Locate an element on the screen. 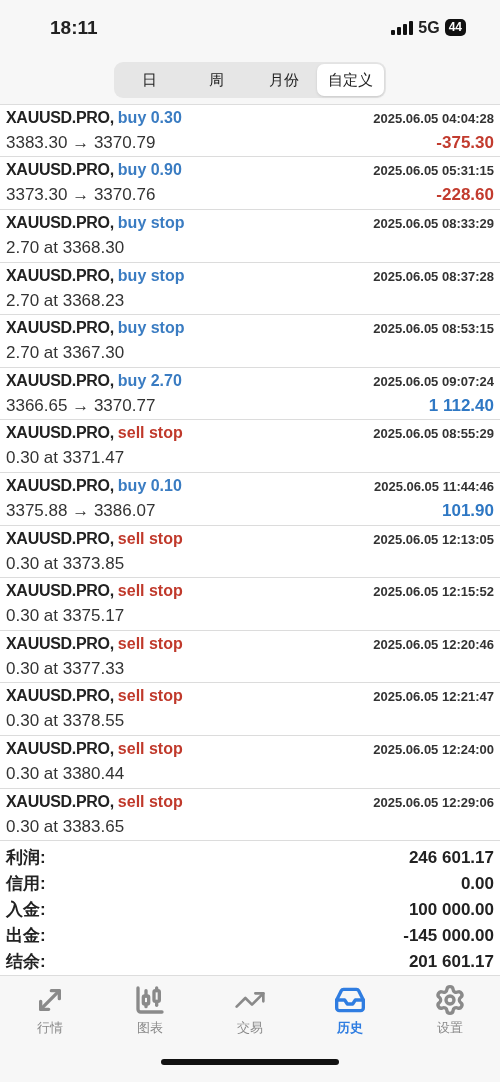  summary-label: 结余: is located at coordinates (26, 962).